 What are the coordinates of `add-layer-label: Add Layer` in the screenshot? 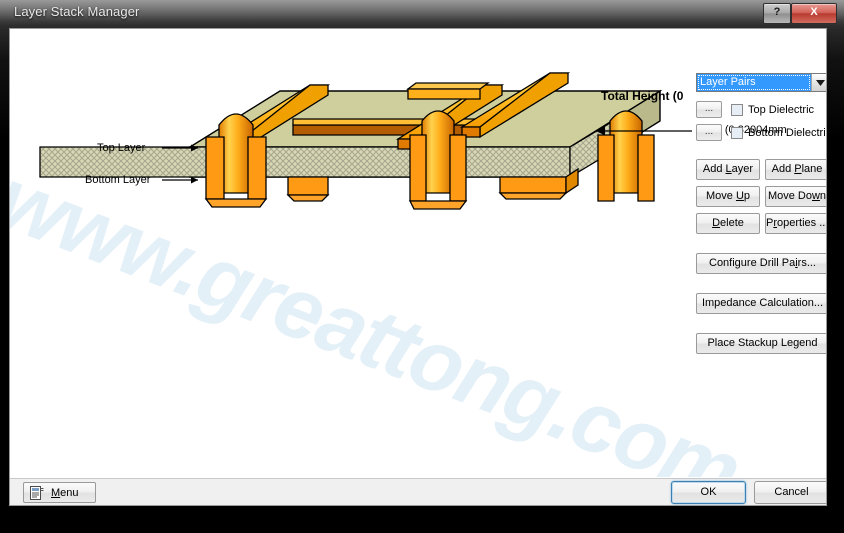 It's located at (728, 169).